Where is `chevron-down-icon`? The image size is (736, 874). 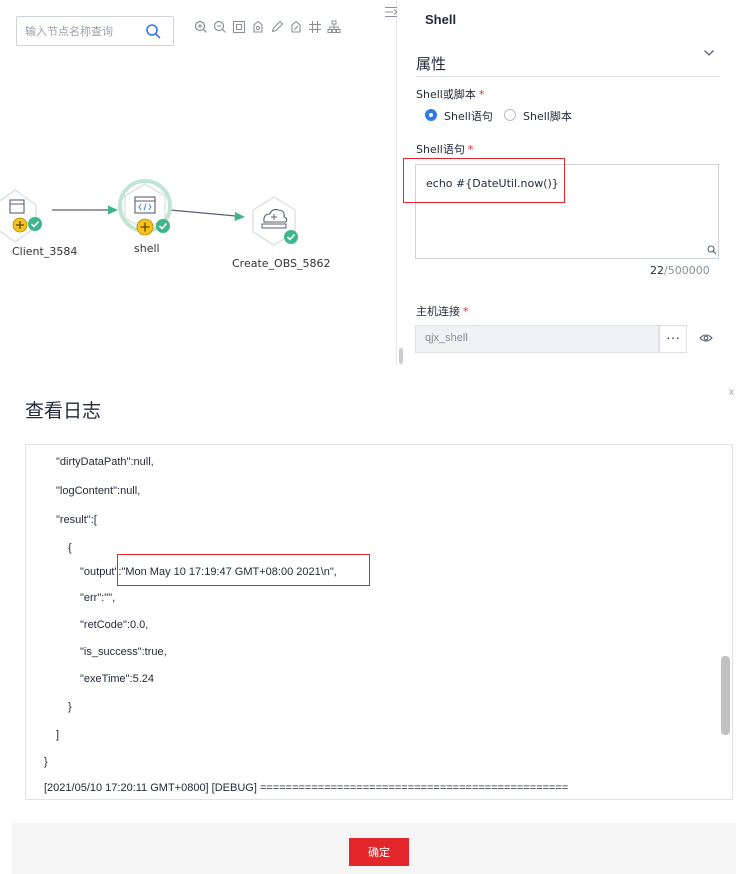
chevron-down-icon is located at coordinates (709, 53).